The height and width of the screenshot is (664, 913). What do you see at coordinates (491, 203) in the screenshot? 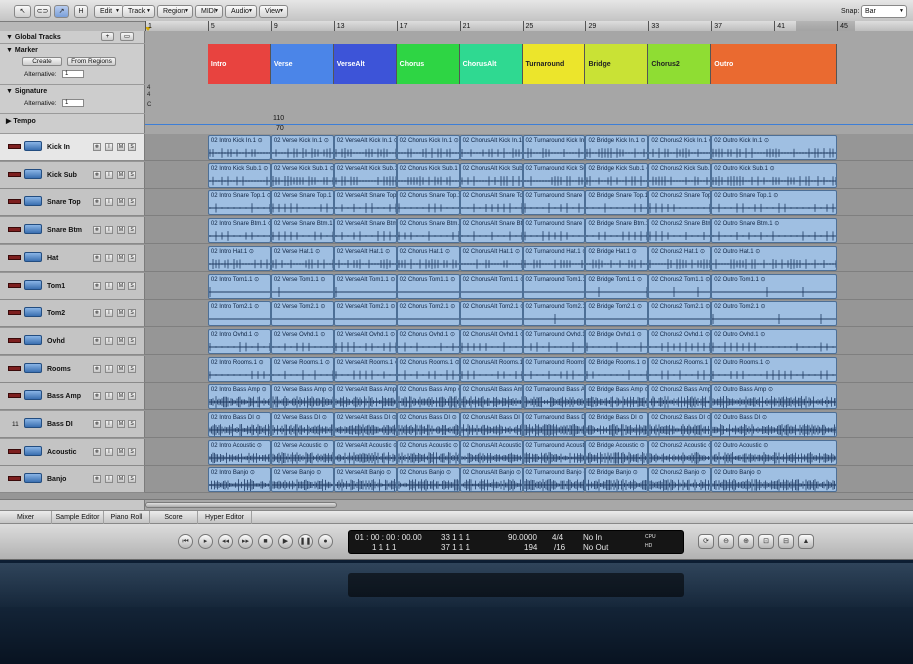
I see `audio-region: 02 ChorusAlt Snare Top.1 ⊙` at bounding box center [491, 203].